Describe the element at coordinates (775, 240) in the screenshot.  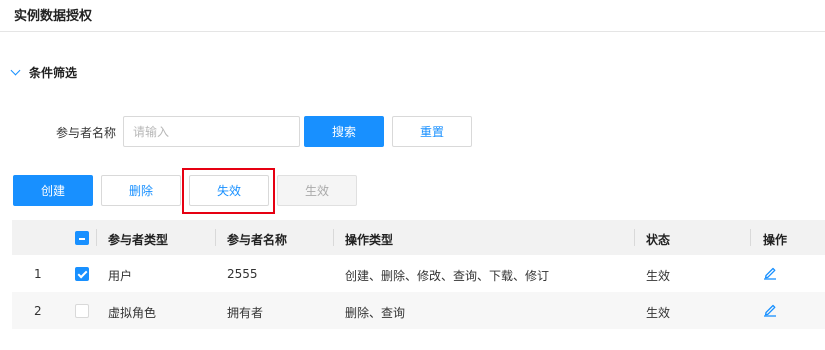
I see `header-actions: 操作` at that location.